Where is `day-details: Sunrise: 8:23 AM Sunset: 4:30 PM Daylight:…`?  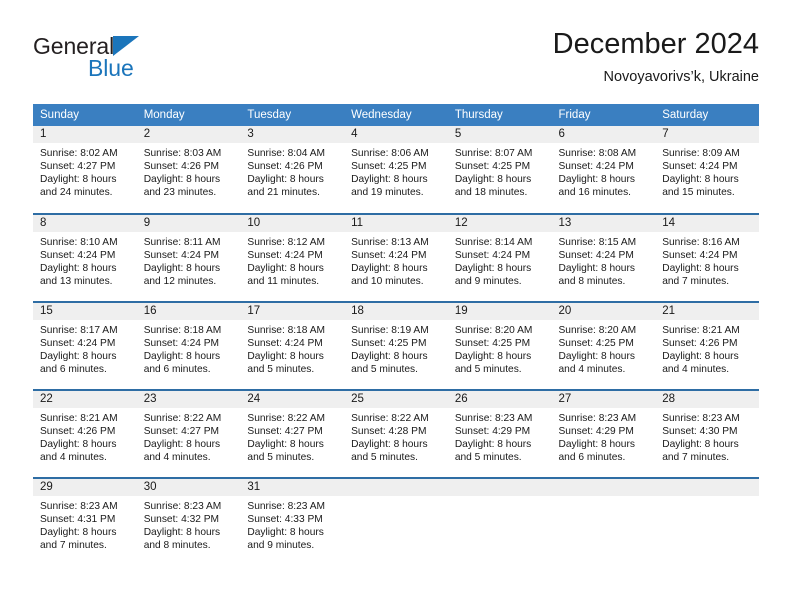 day-details: Sunrise: 8:23 AM Sunset: 4:30 PM Daylight:… is located at coordinates (707, 436).